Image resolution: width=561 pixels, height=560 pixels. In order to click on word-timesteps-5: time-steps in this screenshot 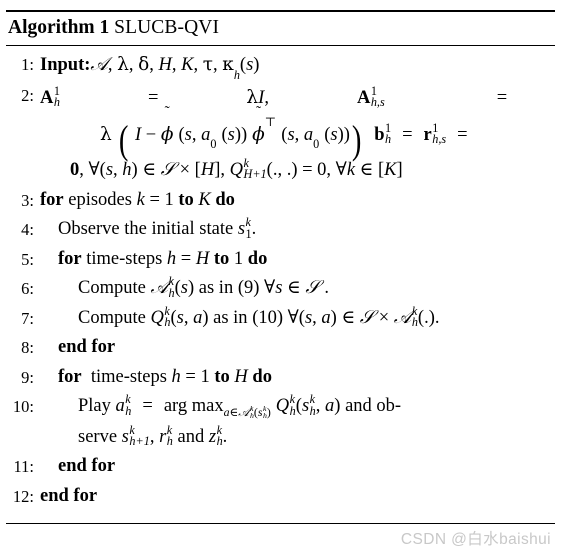, I will do `click(124, 258)`.